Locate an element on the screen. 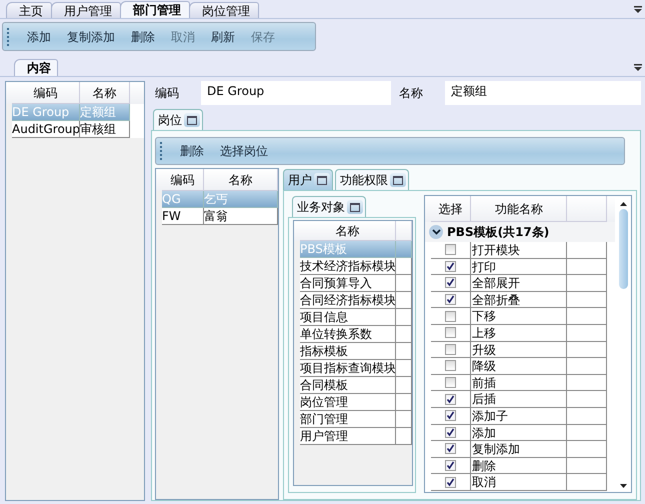 The width and height of the screenshot is (645, 504). table-cell: 删除 is located at coordinates (519, 466).